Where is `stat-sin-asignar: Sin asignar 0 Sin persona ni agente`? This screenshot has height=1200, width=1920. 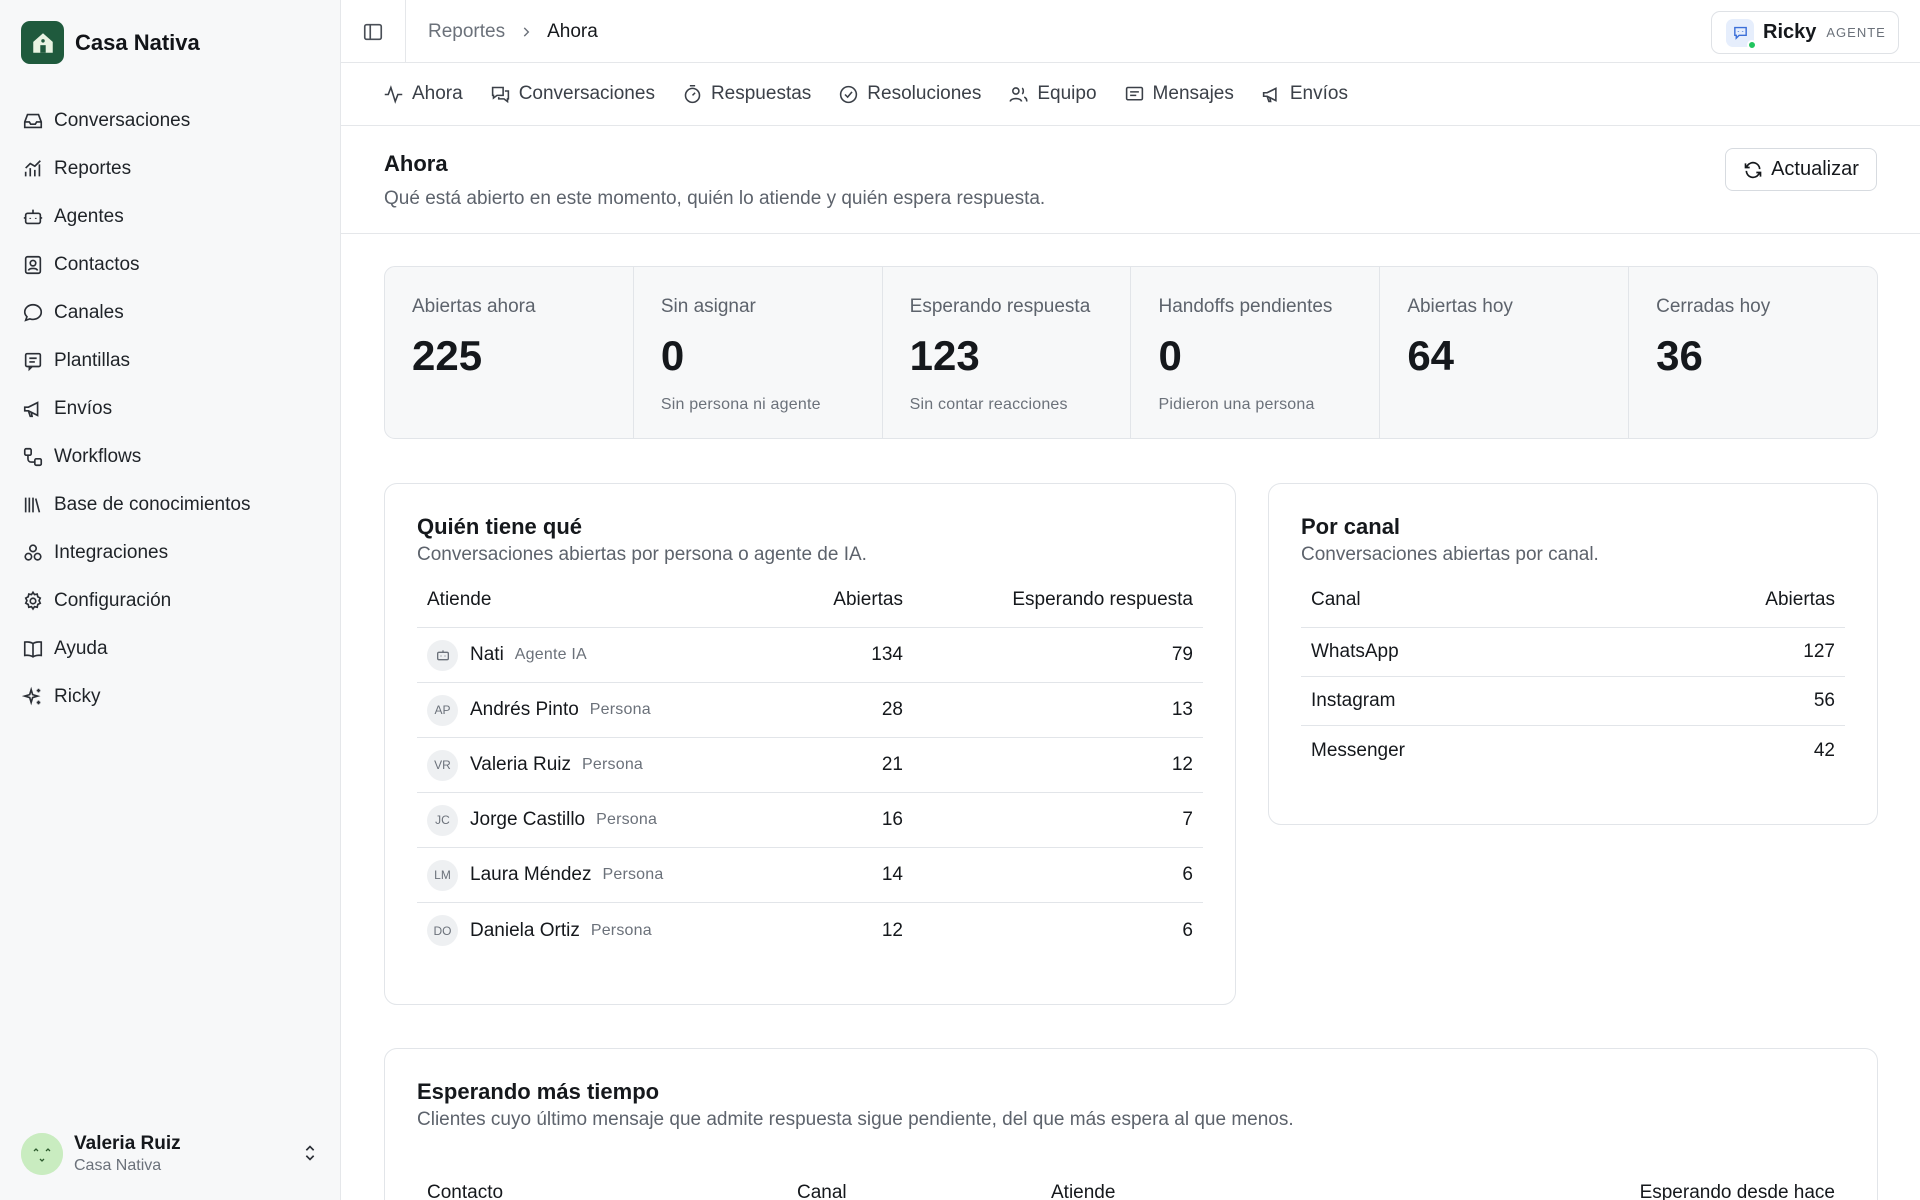
stat-sin-asignar: Sin asignar 0 Sin persona ni agente is located at coordinates (758, 352).